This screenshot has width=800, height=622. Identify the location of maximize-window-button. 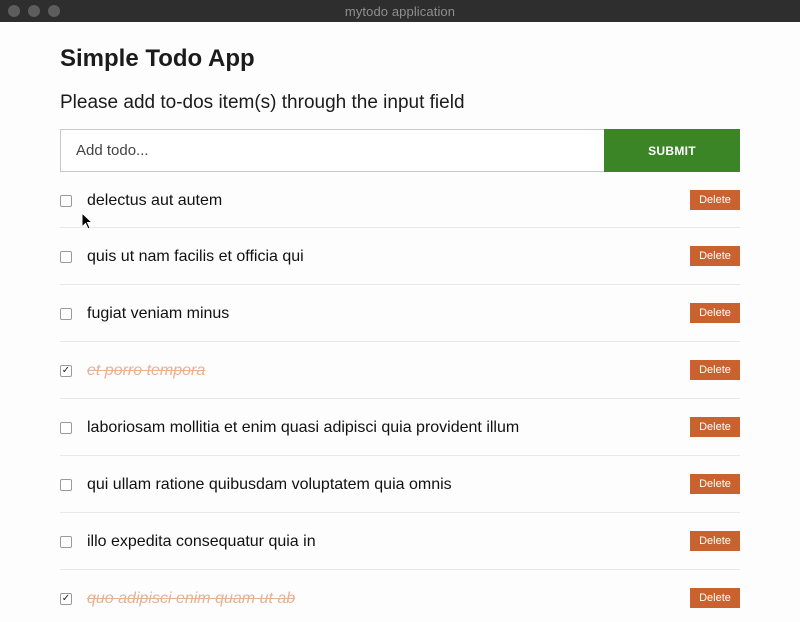
(54, 11).